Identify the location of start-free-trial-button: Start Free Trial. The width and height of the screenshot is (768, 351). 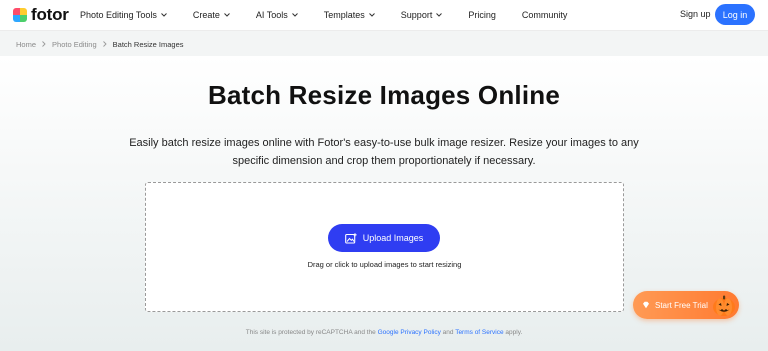
(686, 305).